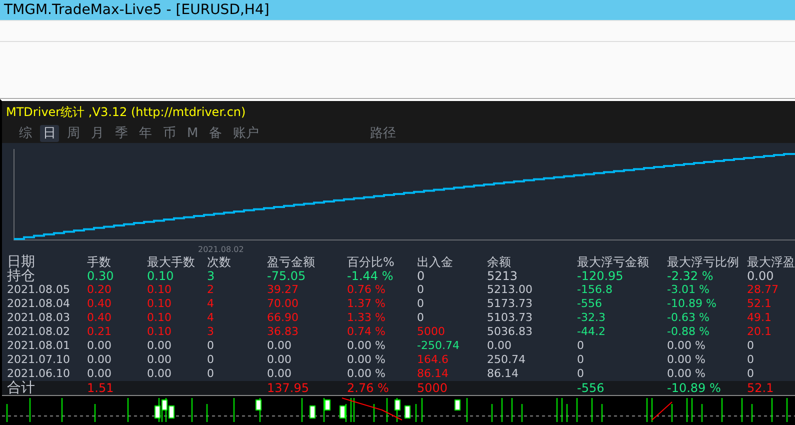 This screenshot has width=795, height=425. I want to click on table-cell-text: 36.83, so click(283, 332).